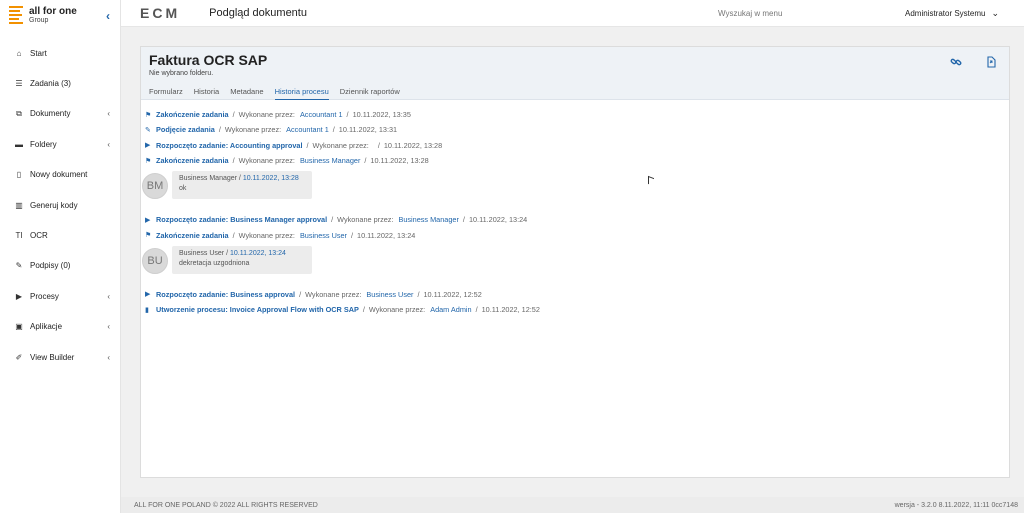 The image size is (1024, 513). I want to click on sidebar-item-start: ⌂ Start, so click(60, 53).